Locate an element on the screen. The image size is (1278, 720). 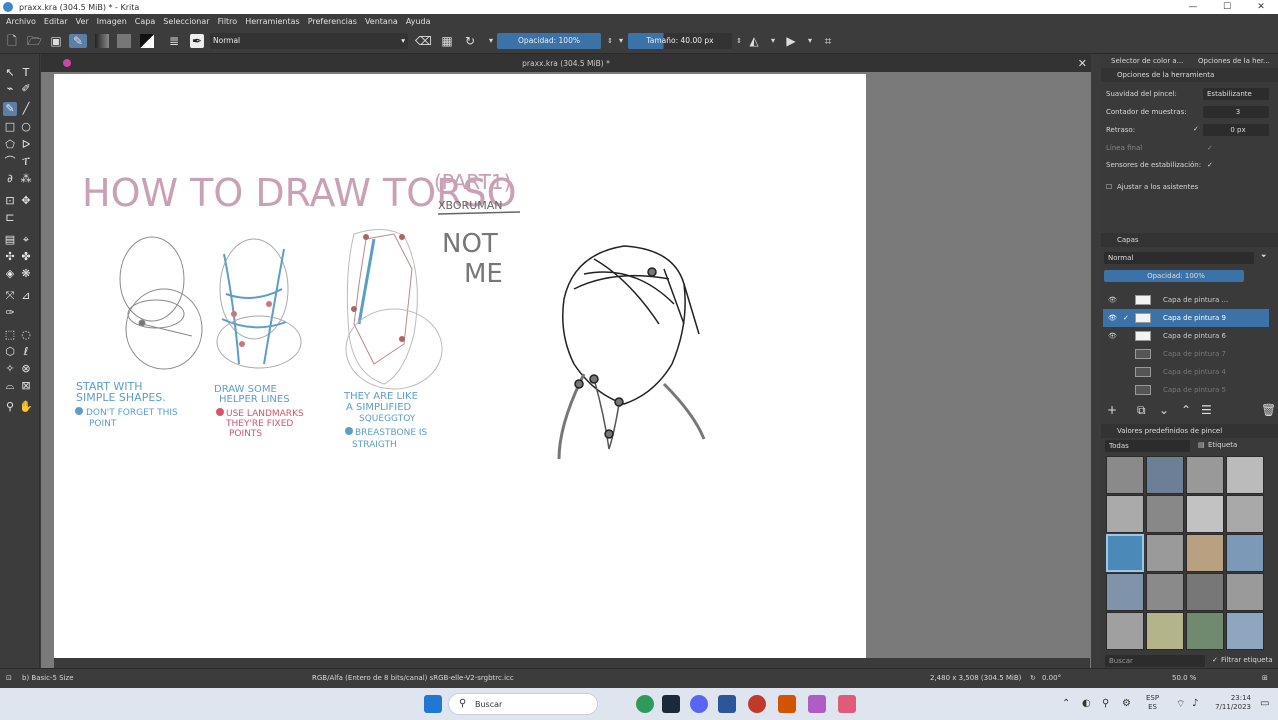
add-layer-icon: + is located at coordinates (1112, 410).